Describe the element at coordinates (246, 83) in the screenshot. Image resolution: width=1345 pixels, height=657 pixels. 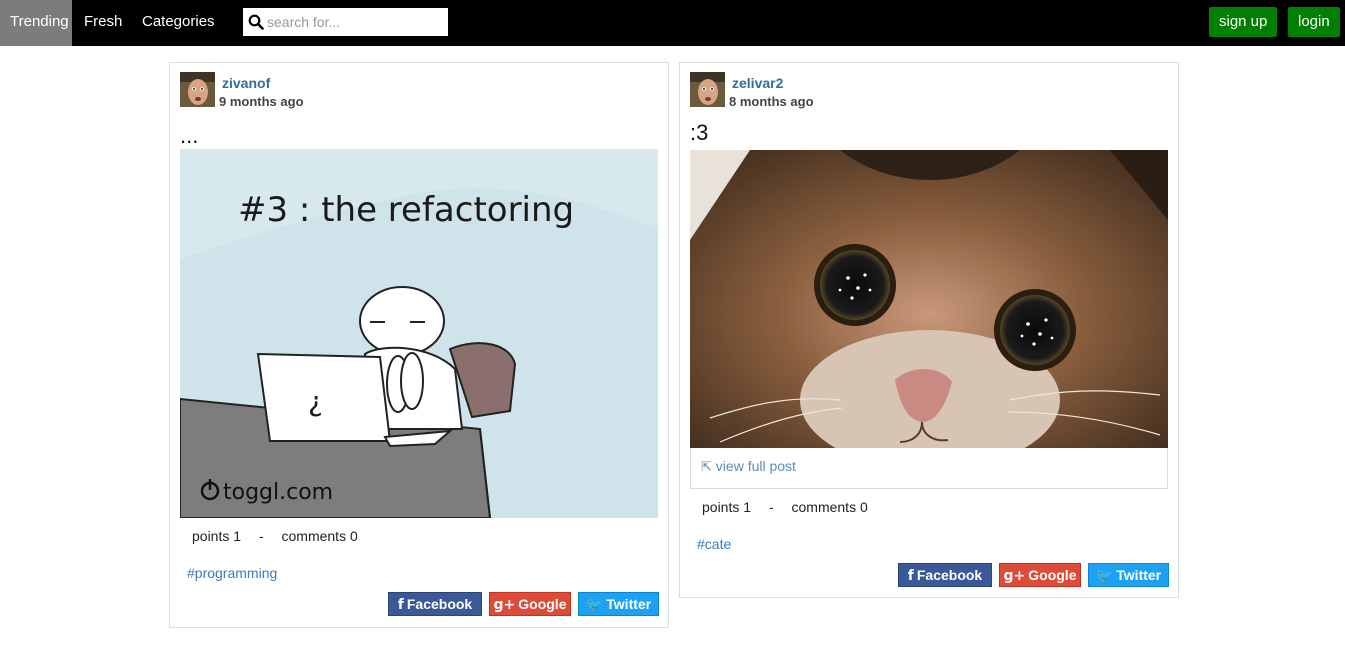
I see `post-author: zivanof` at that location.